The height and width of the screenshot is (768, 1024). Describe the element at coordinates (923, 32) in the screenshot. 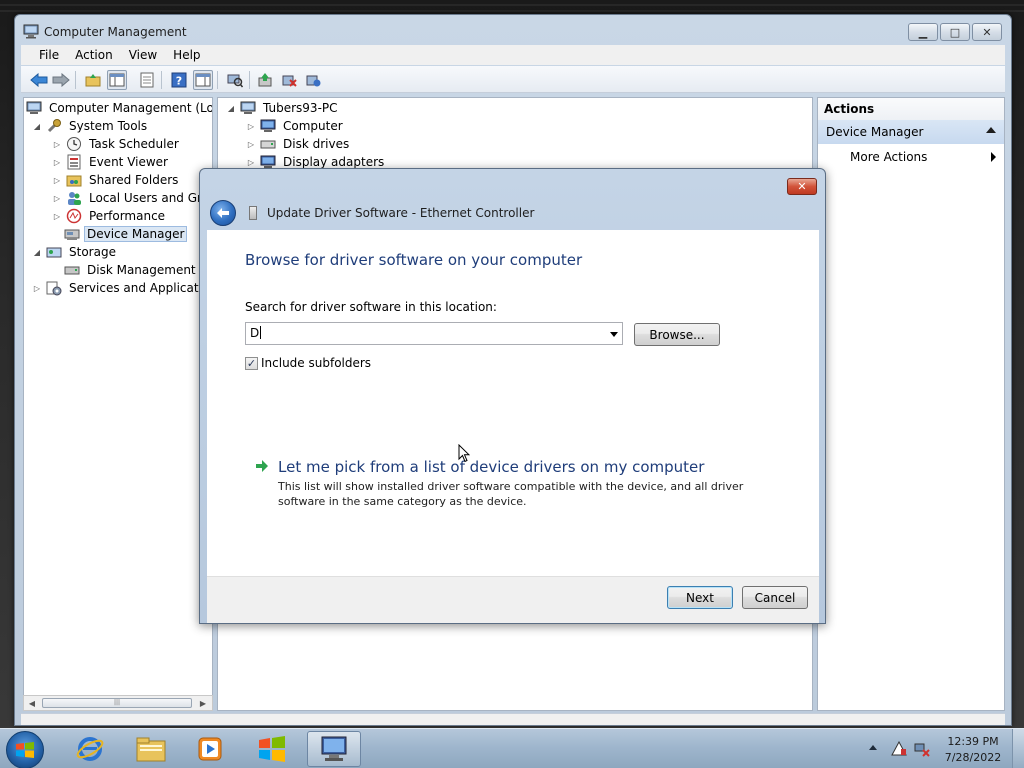

I see `minimize-button: ▁` at that location.